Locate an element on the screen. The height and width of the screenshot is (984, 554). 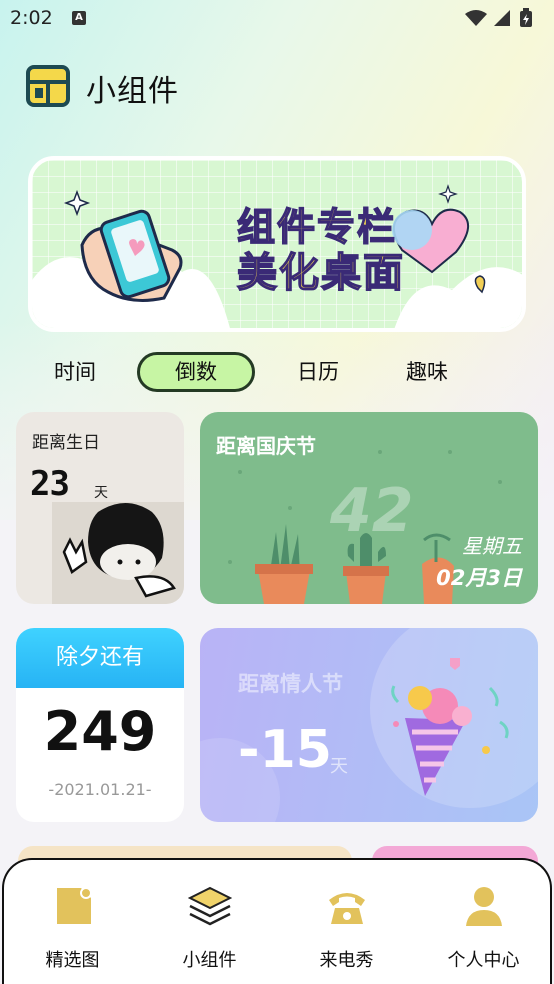
card-label: 除夕还有 is located at coordinates (100, 658).